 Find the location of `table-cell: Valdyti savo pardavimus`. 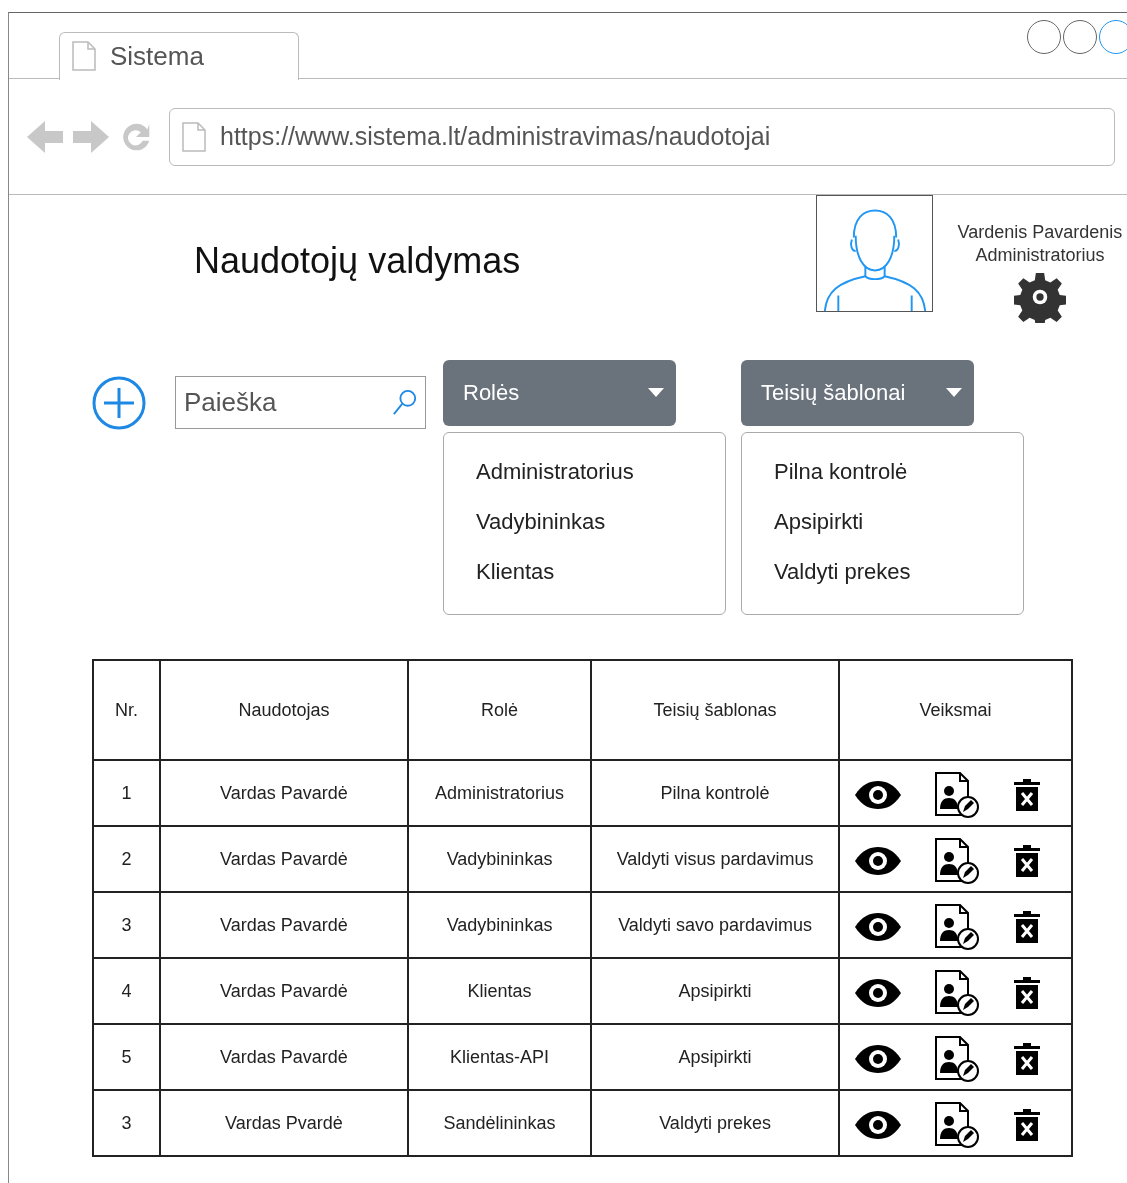

table-cell: Valdyti savo pardavimus is located at coordinates (715, 925).